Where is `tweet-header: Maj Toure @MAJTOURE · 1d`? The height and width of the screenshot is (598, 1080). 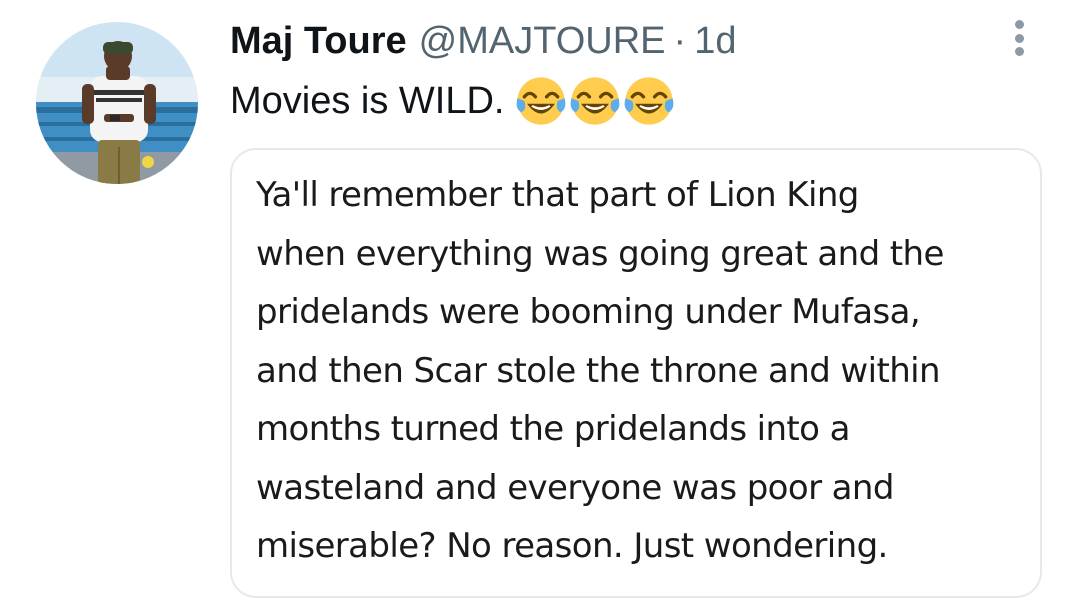
tweet-header: Maj Toure @MAJTOURE · 1d is located at coordinates (483, 41).